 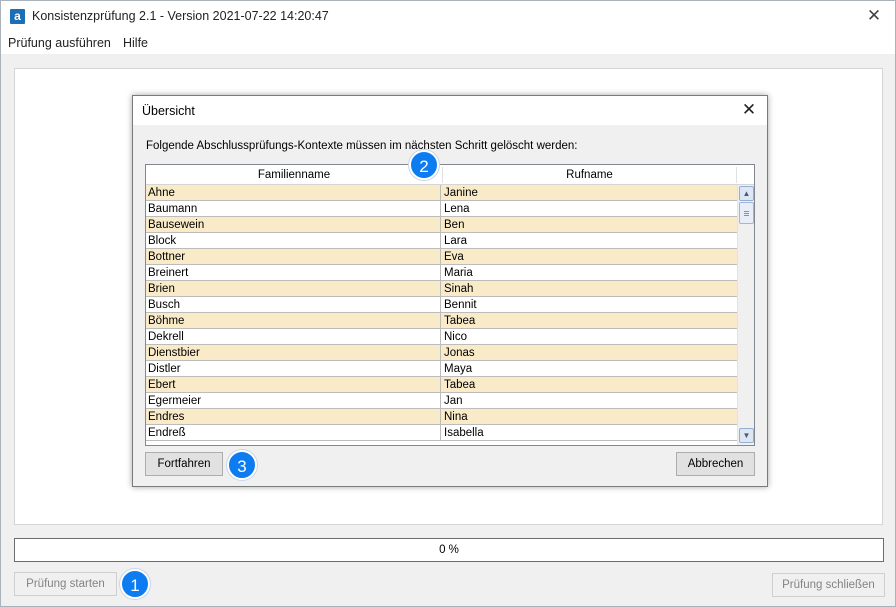 What do you see at coordinates (454, 257) in the screenshot?
I see `cell-rufname: Eva` at bounding box center [454, 257].